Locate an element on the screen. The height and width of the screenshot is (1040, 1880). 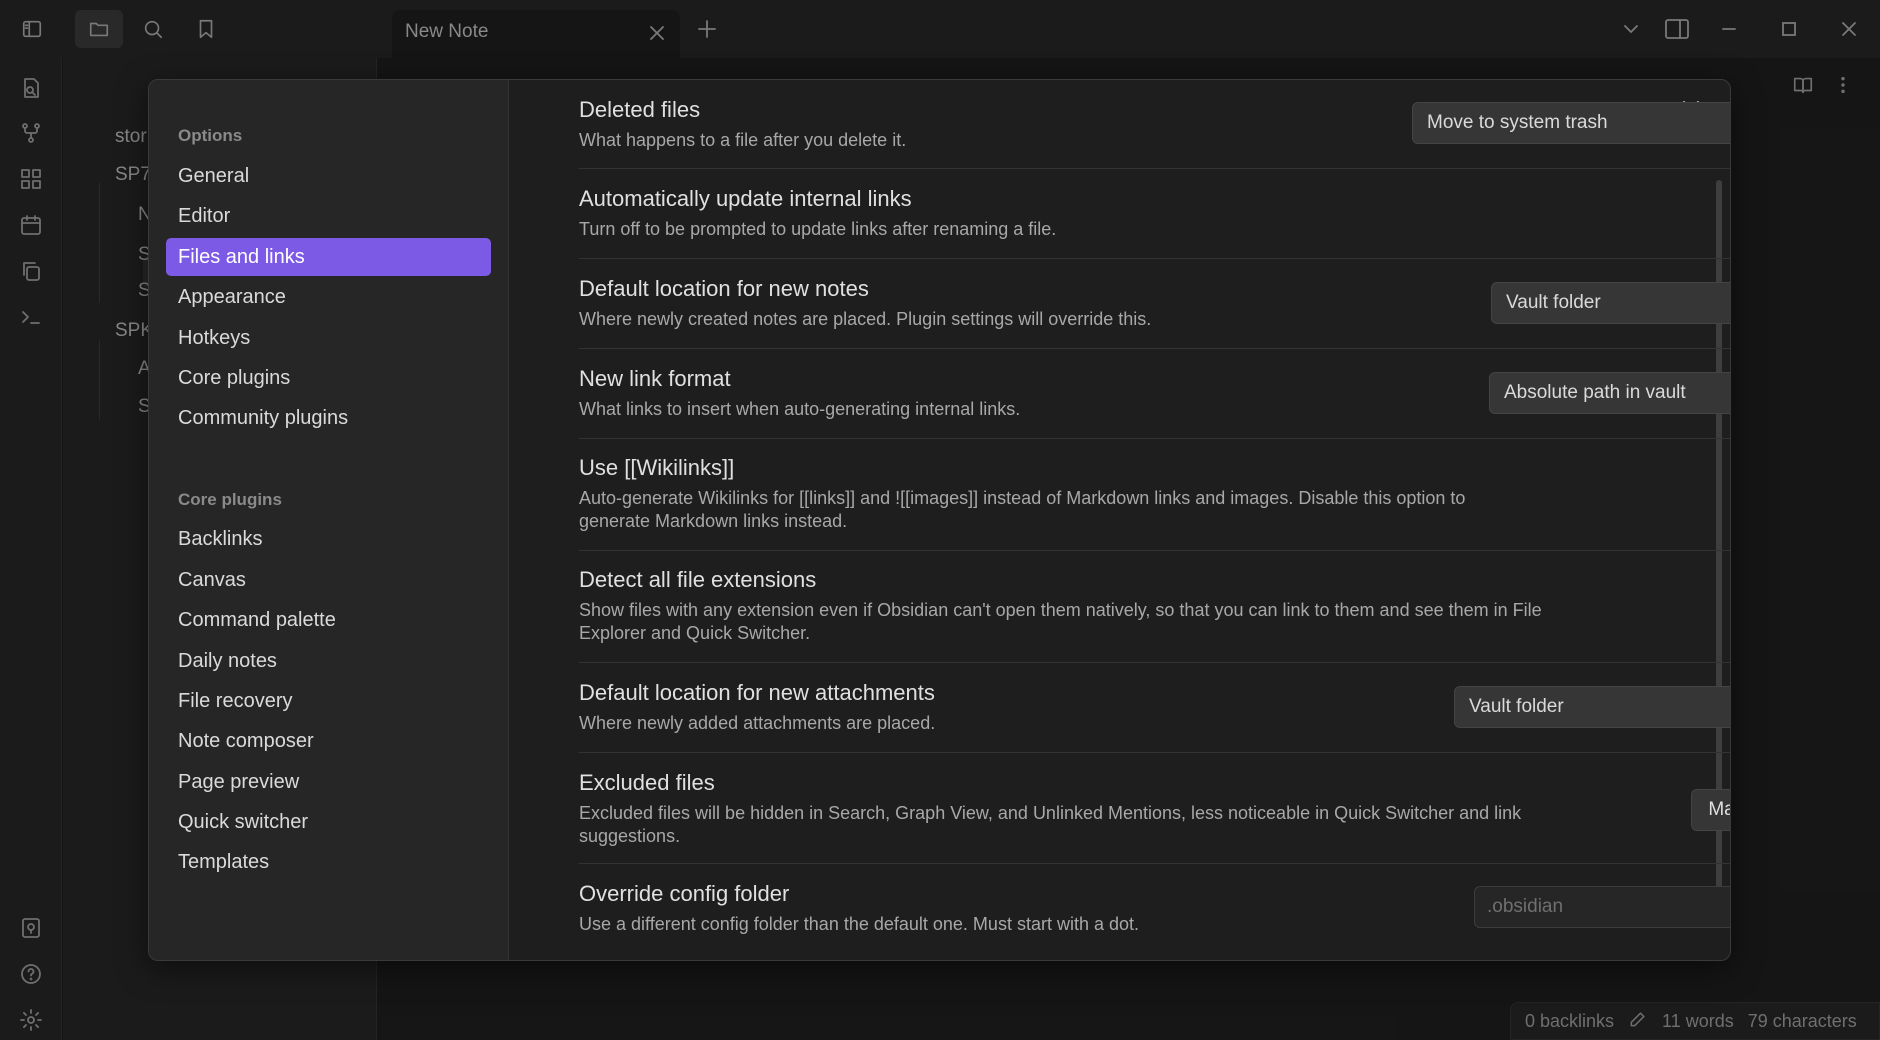
setting-name: Detect all file extensions is located at coordinates (698, 579).